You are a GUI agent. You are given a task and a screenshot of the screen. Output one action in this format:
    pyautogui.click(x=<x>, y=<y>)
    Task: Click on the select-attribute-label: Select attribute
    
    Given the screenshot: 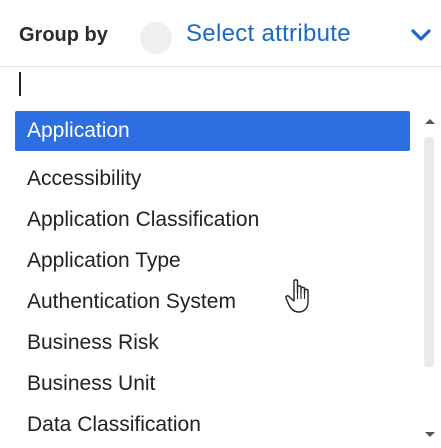 What is the action you would take?
    pyautogui.click(x=268, y=33)
    